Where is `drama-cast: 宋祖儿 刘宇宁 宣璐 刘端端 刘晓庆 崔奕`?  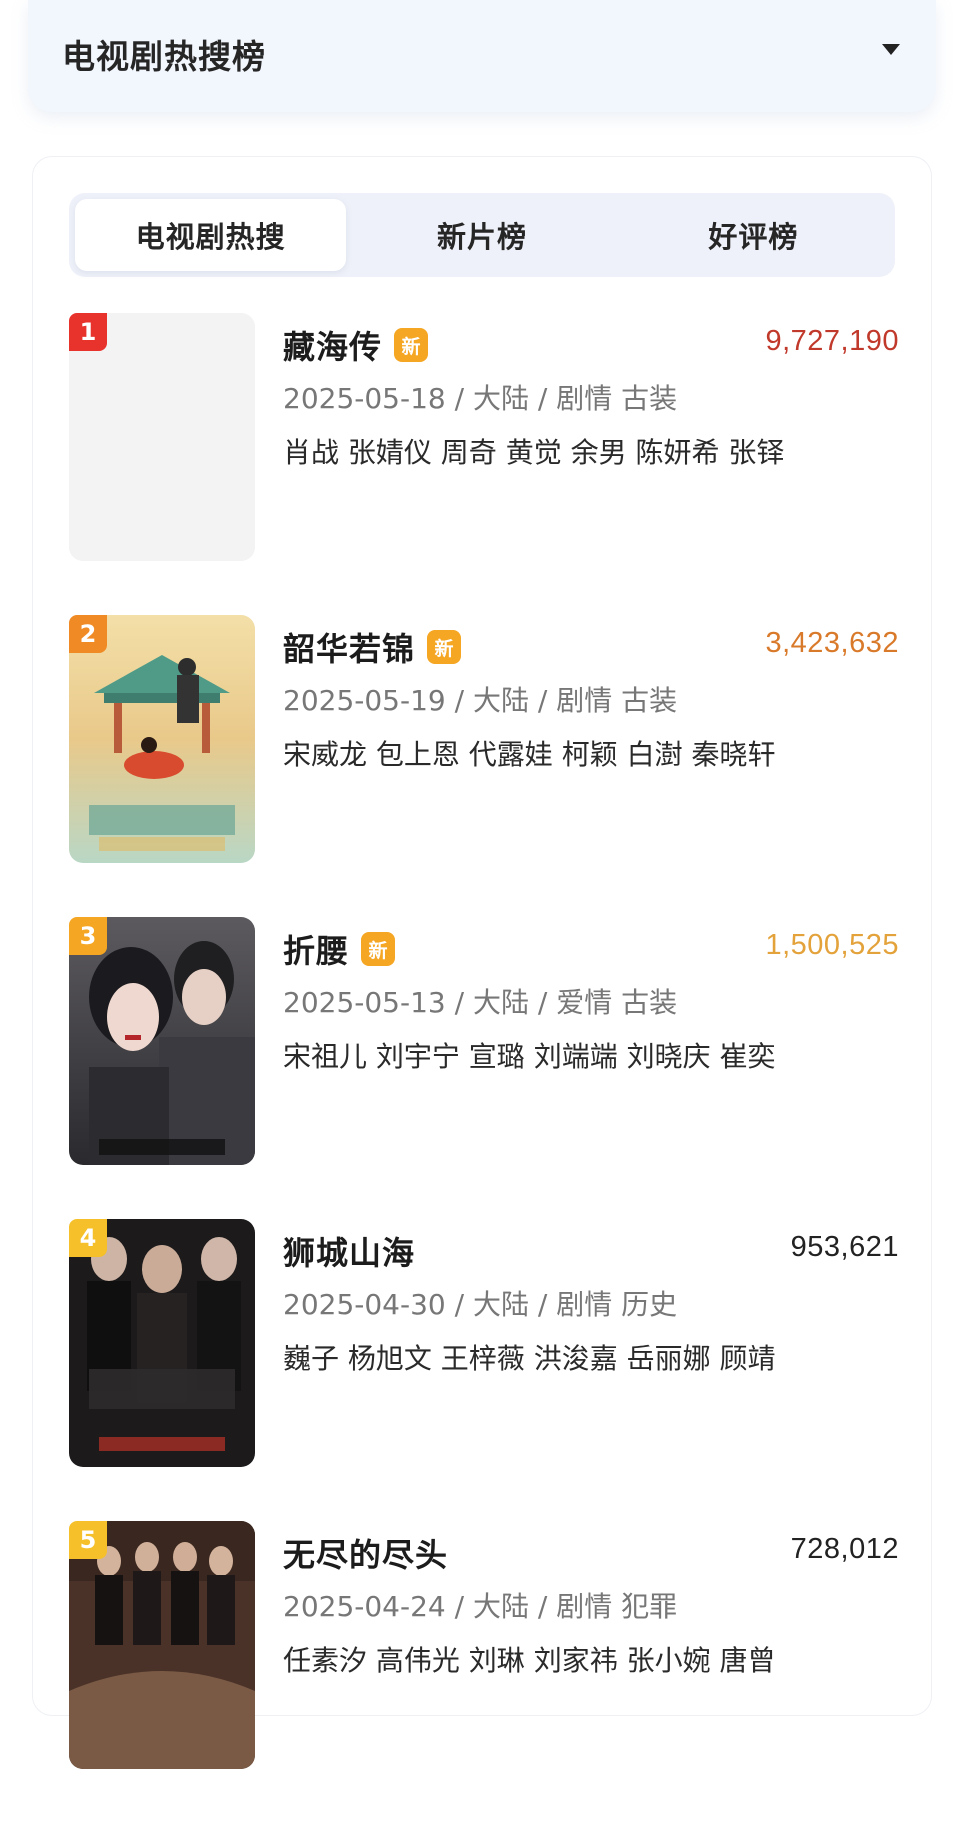 drama-cast: 宋祖儿 刘宇宁 宣璐 刘端端 刘晓庆 崔奕 is located at coordinates (529, 1056).